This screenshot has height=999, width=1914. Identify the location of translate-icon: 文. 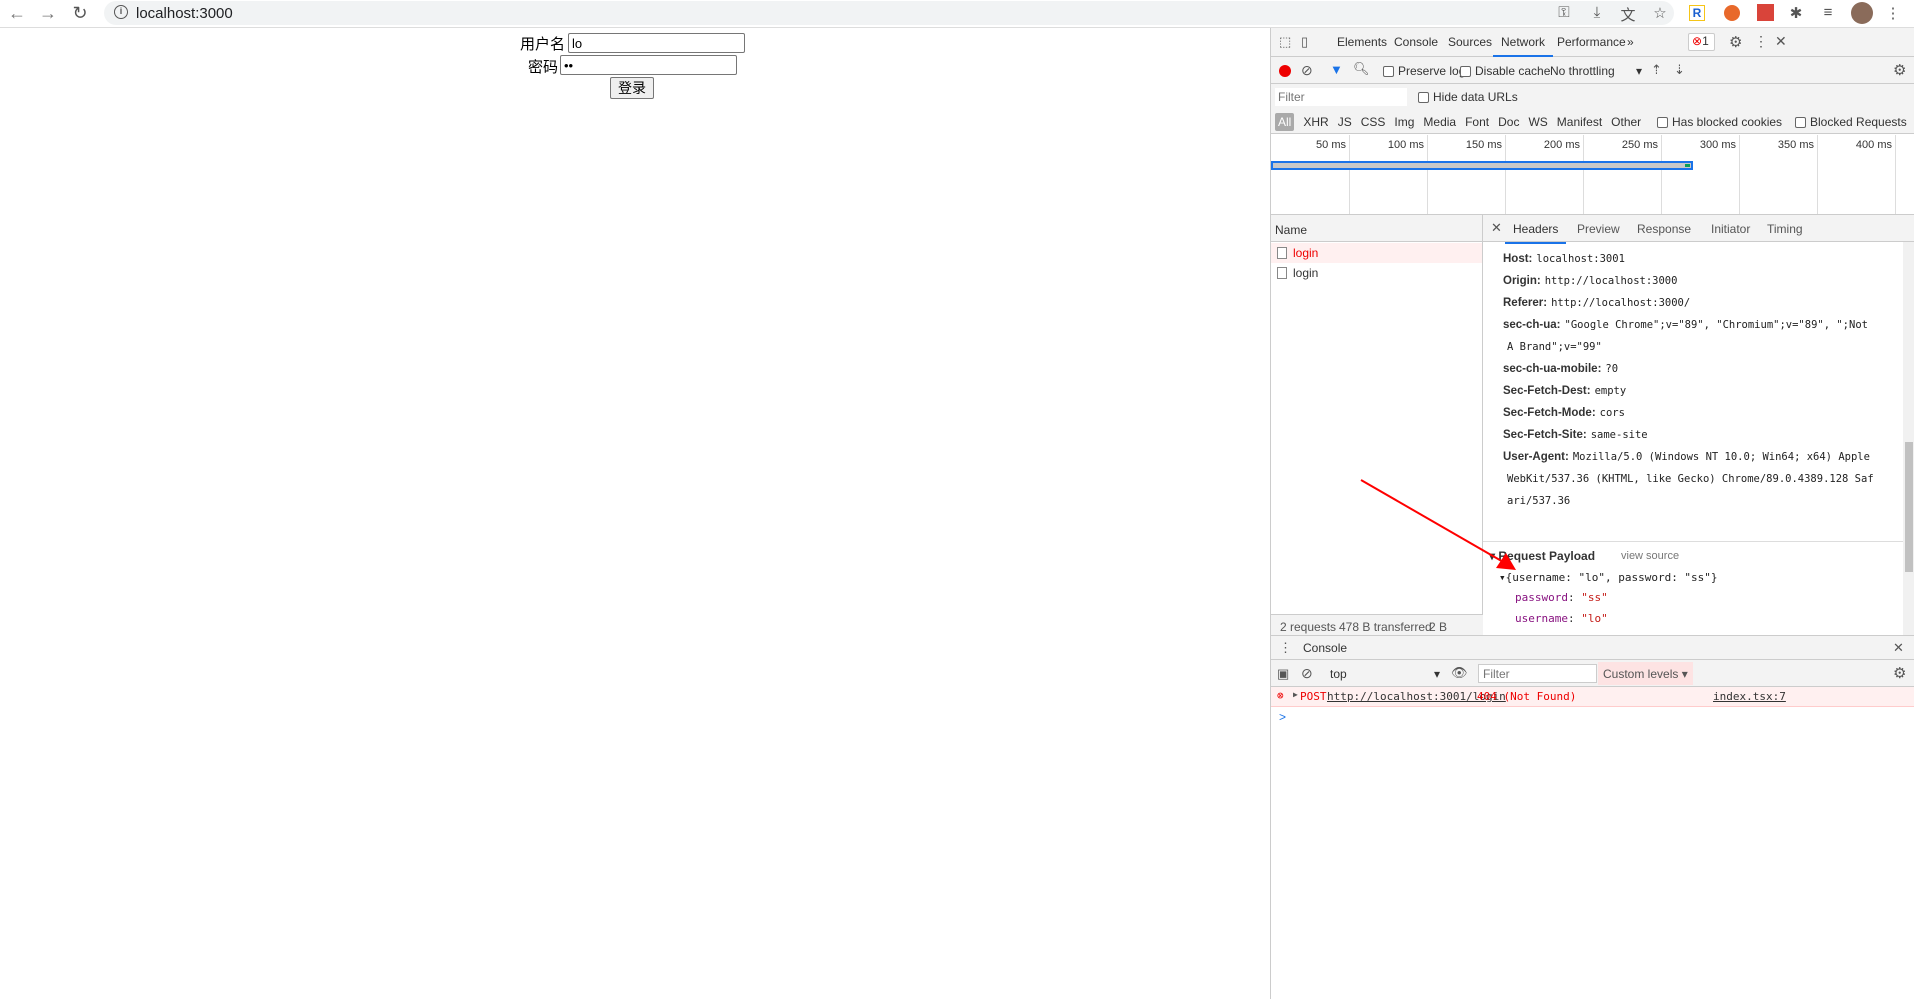
(1628, 14).